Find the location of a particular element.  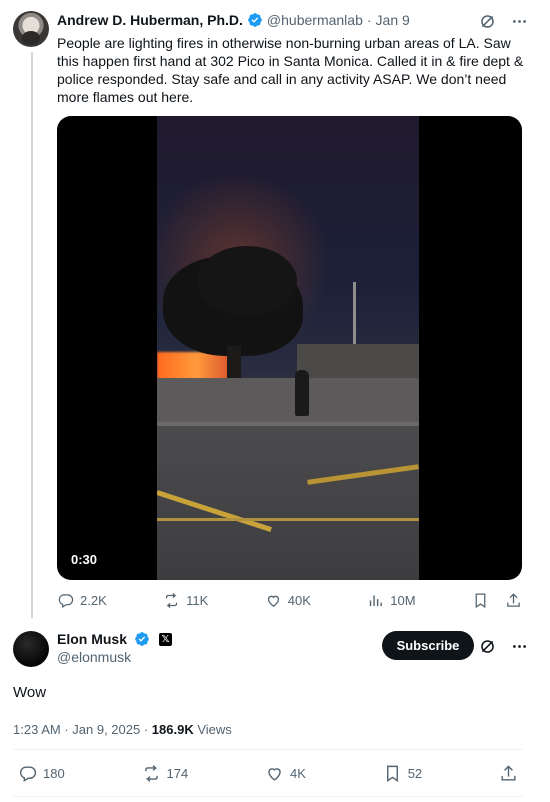

huberman-avatar is located at coordinates (31, 29).